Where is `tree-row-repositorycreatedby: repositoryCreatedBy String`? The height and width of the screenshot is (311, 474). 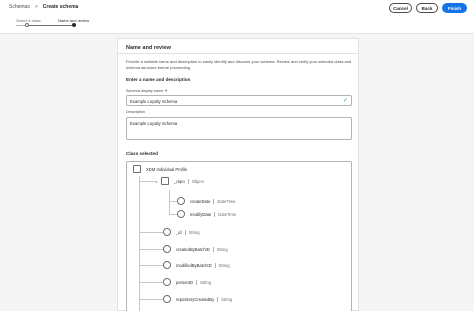 tree-row-repositorycreatedby: repositoryCreatedBy String is located at coordinates (197, 299).